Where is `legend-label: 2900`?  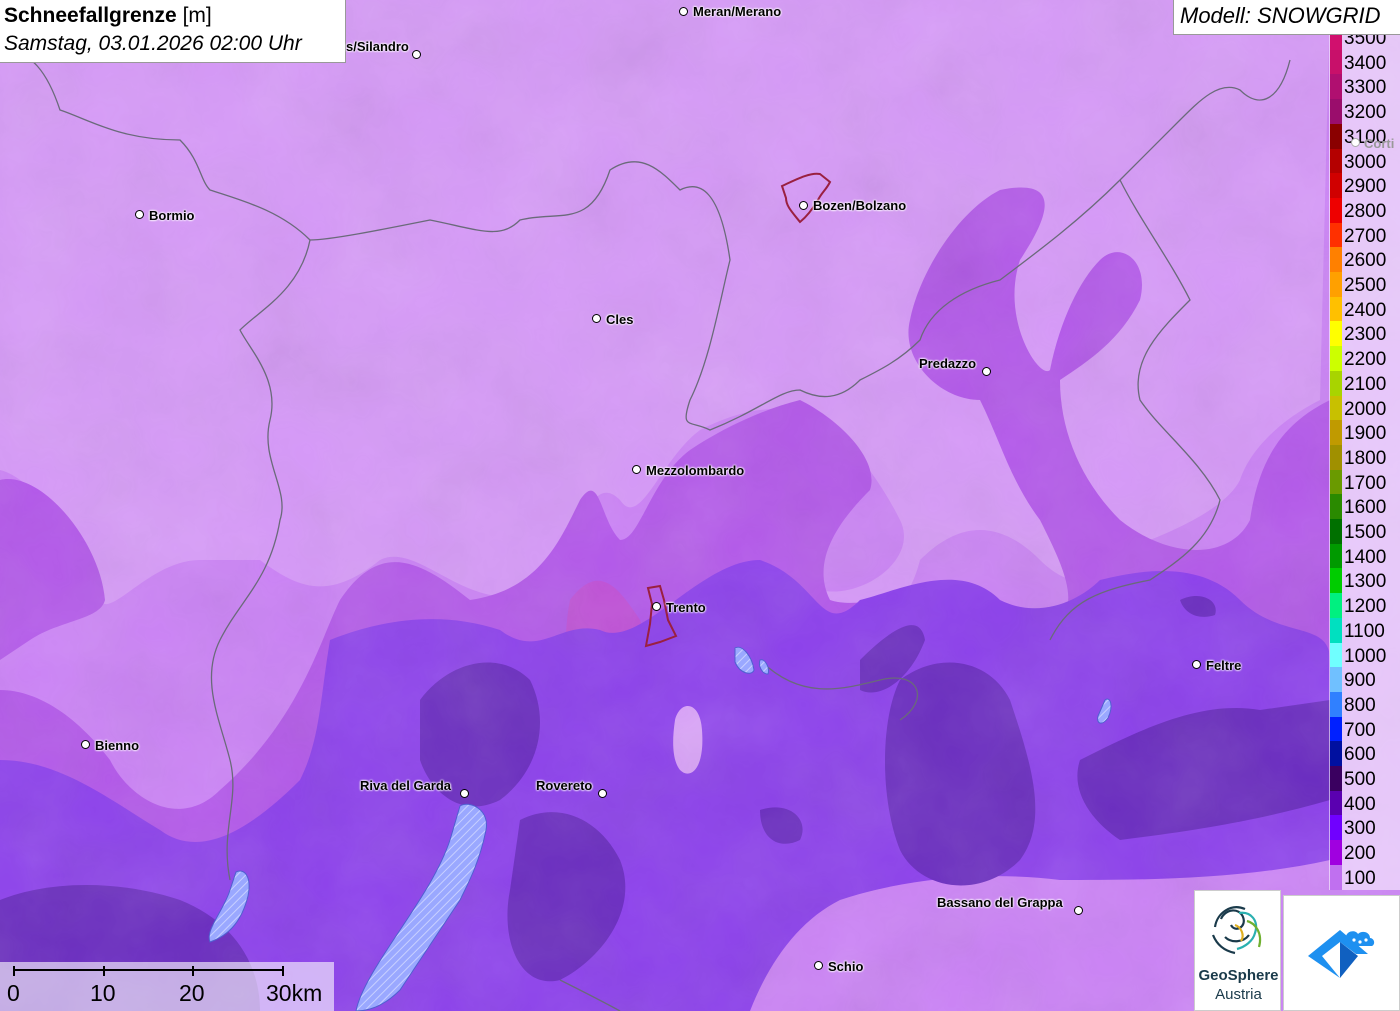 legend-label: 2900 is located at coordinates (1365, 187).